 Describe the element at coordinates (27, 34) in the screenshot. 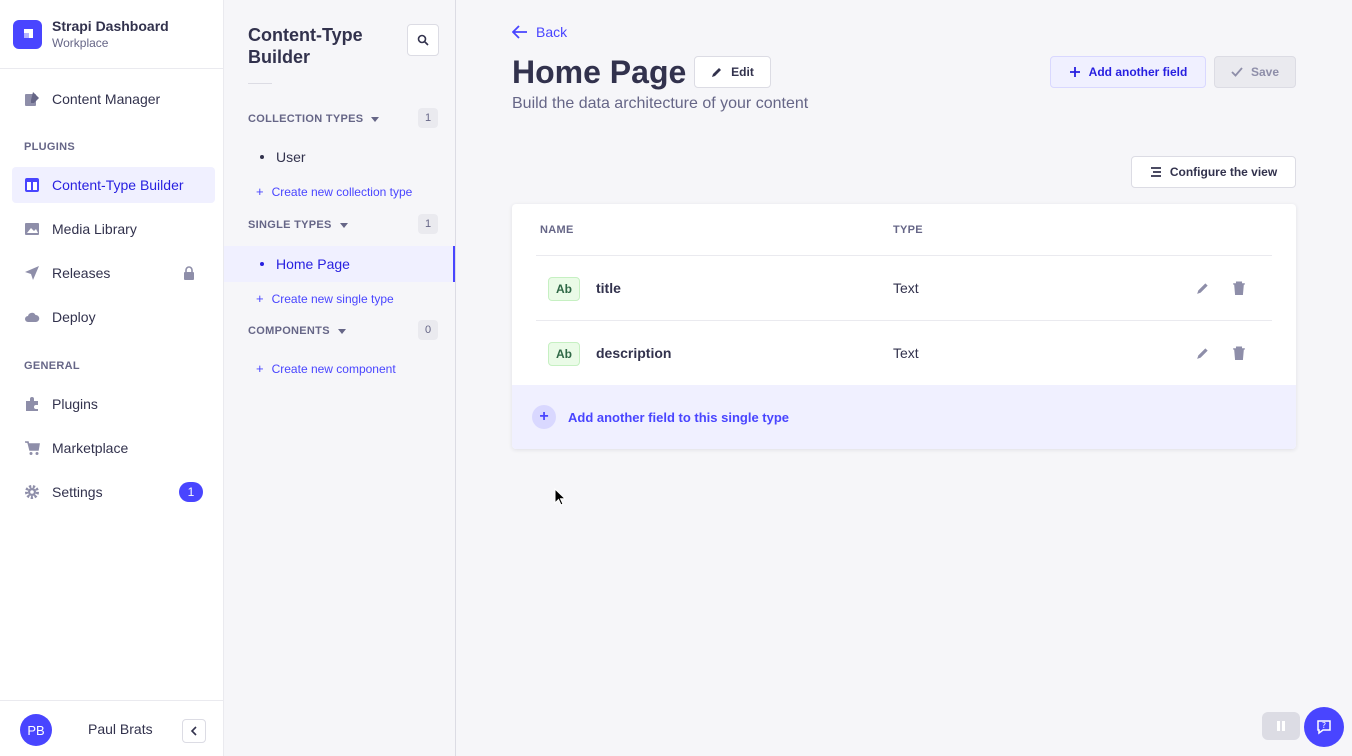

I see `strapi-logo-icon` at that location.